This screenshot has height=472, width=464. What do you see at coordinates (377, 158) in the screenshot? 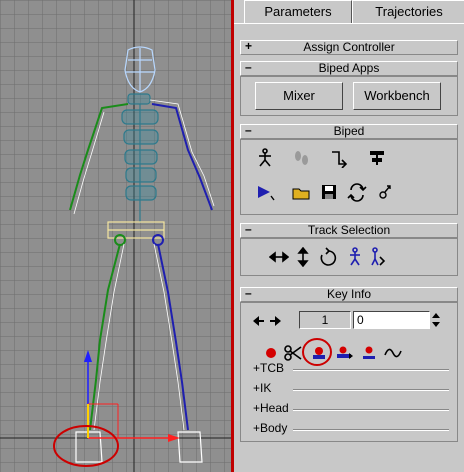
I see `mixer-mode-icon` at bounding box center [377, 158].